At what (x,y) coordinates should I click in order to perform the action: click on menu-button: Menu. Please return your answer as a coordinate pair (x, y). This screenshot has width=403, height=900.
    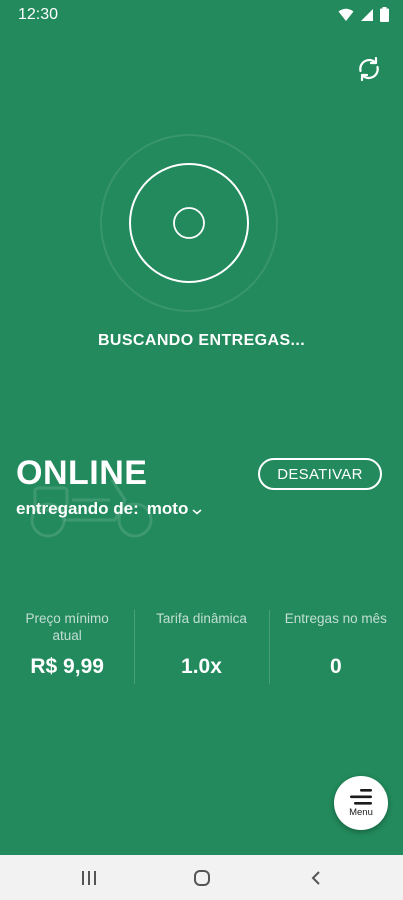
    Looking at the image, I should click on (361, 803).